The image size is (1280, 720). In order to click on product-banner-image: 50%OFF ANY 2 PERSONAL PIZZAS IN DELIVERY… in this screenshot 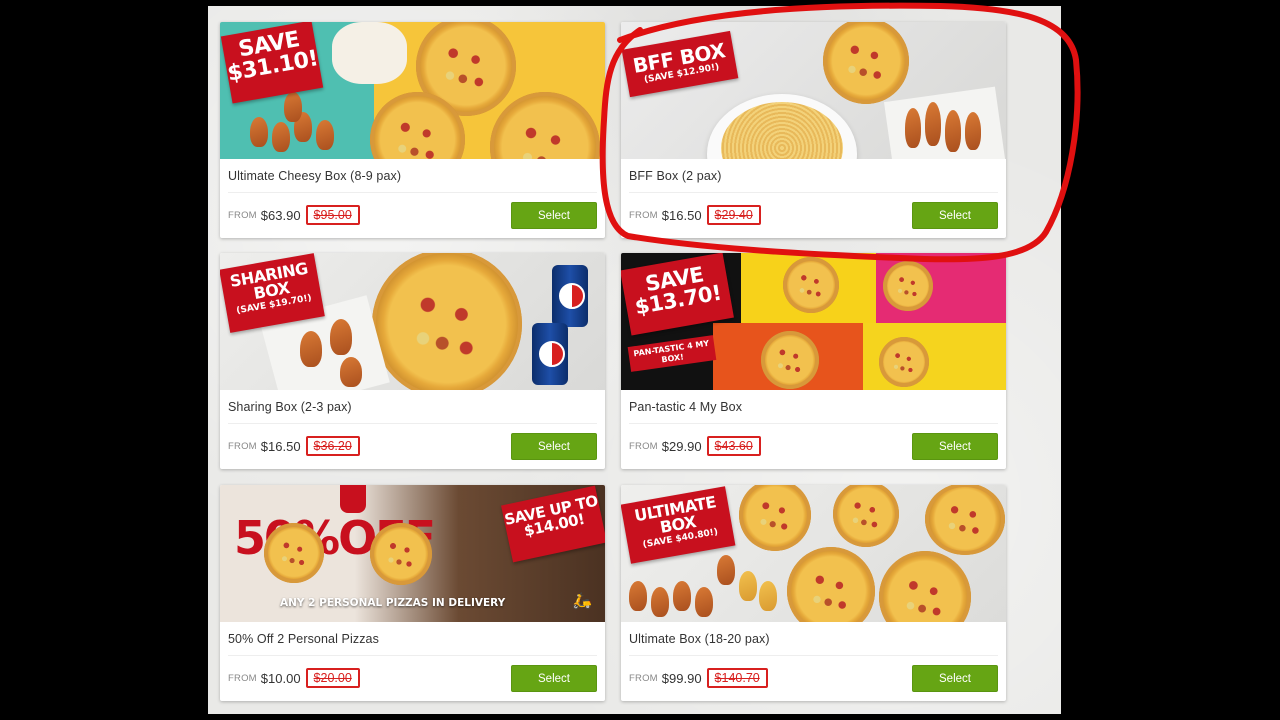, I will do `click(412, 553)`.